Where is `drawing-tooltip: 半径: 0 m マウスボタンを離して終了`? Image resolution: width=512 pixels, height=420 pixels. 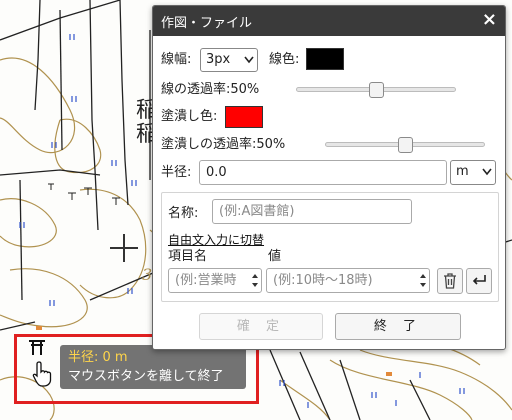 drawing-tooltip: 半径: 0 m マウスボタンを離して終了 is located at coordinates (153, 367).